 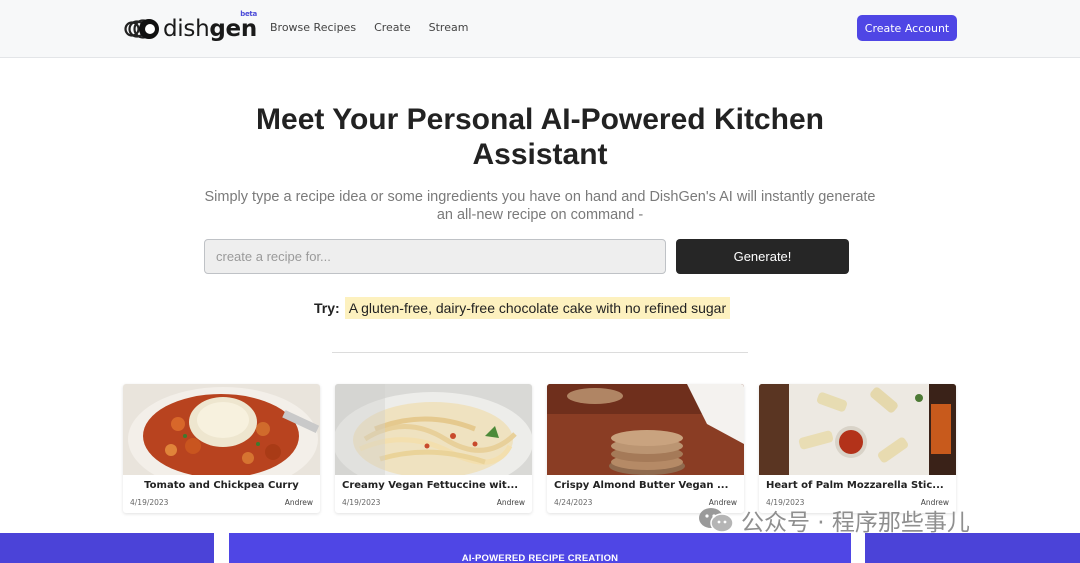 What do you see at coordinates (762, 256) in the screenshot?
I see `generate-button: Generate!` at bounding box center [762, 256].